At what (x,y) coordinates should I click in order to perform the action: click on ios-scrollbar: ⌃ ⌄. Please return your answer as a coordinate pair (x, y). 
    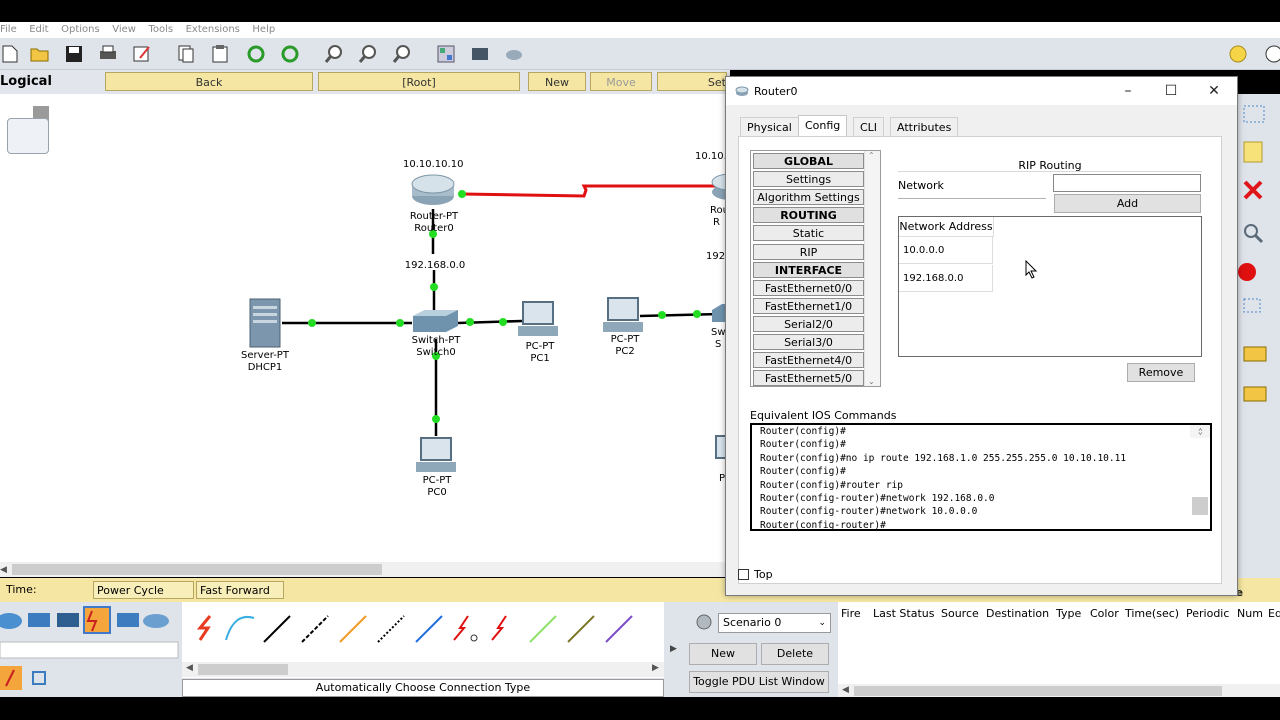
    Looking at the image, I should click on (1200, 470).